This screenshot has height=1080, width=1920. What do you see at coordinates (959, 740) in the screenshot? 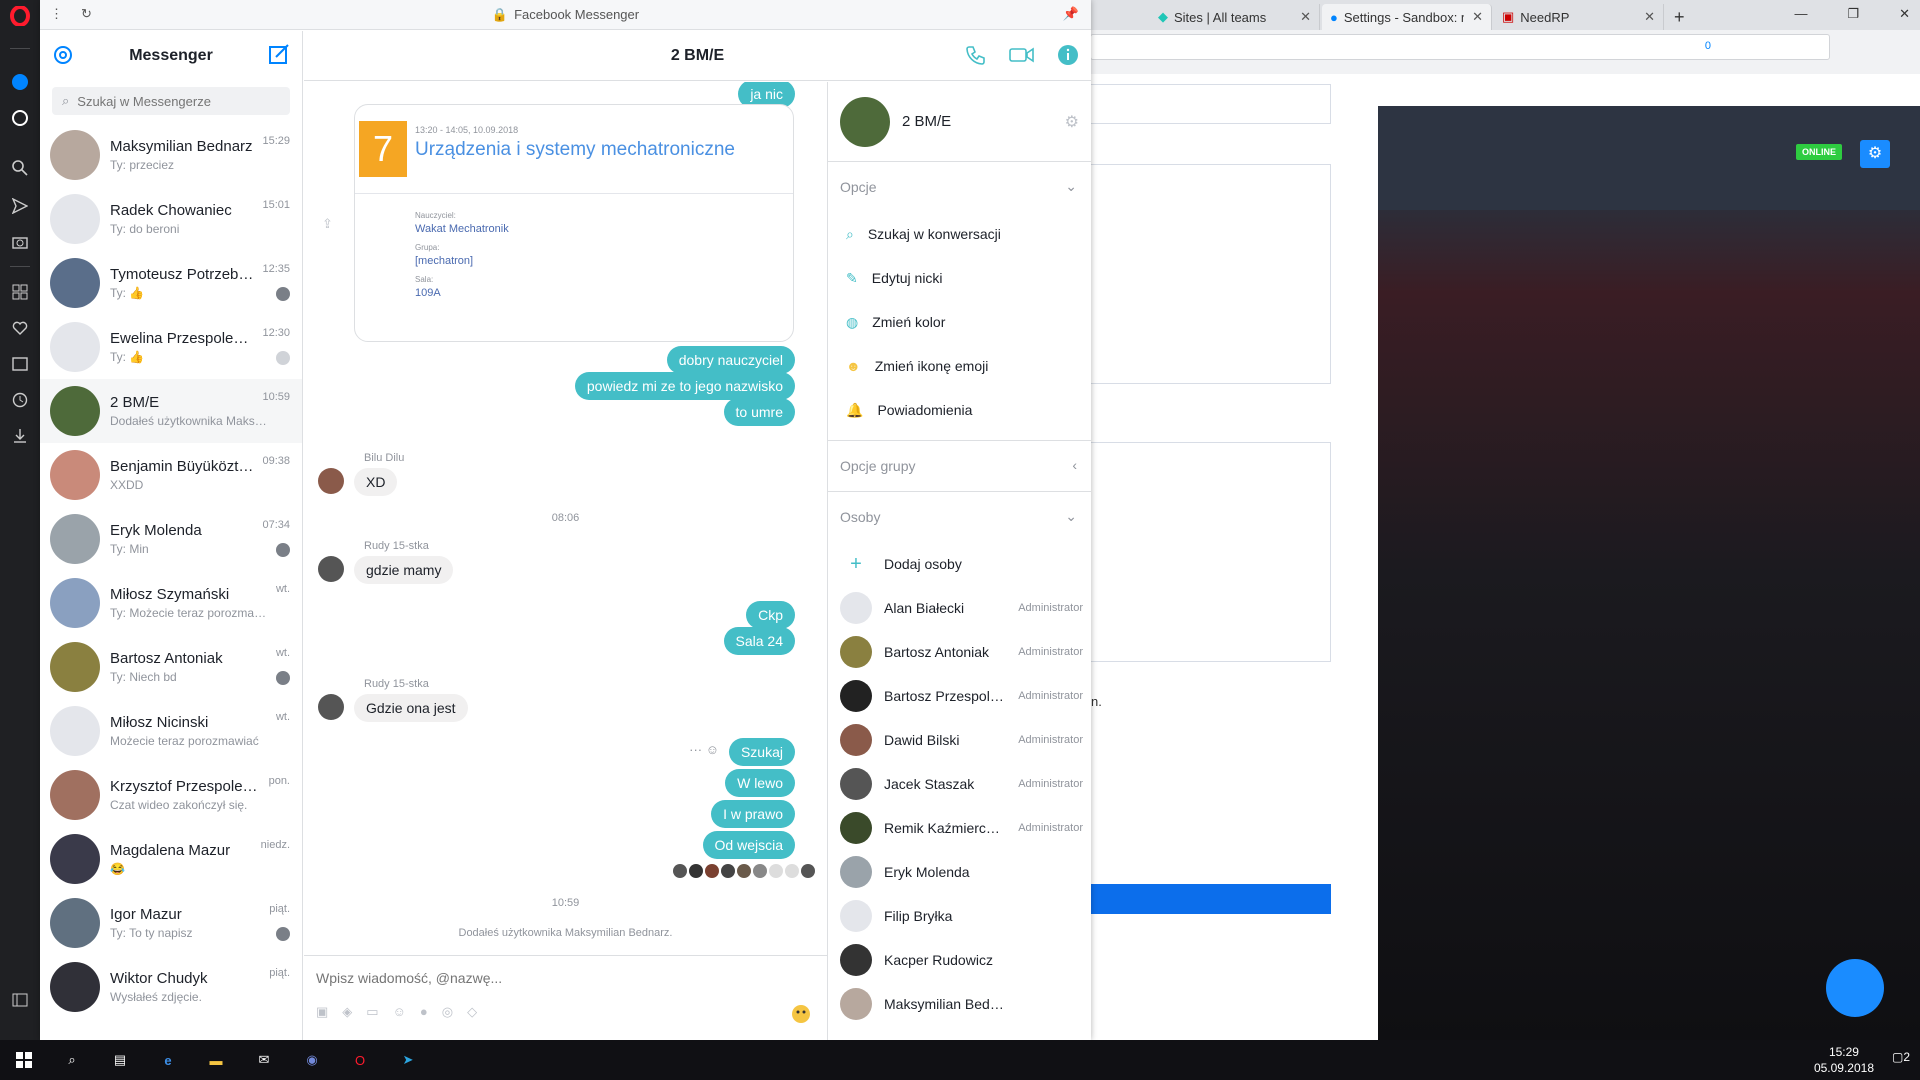
I see `member-item: Dawid Bilski Administrator` at bounding box center [959, 740].